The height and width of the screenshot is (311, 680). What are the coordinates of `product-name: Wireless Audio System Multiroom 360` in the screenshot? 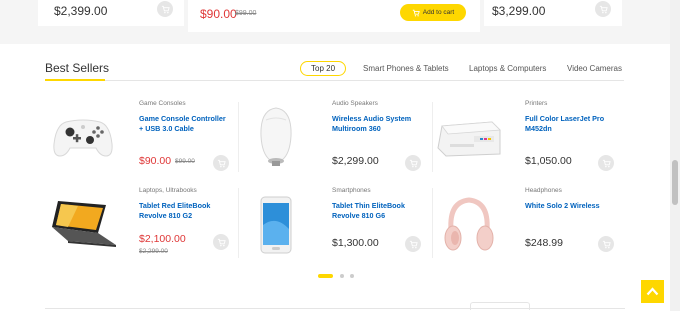 It's located at (377, 124).